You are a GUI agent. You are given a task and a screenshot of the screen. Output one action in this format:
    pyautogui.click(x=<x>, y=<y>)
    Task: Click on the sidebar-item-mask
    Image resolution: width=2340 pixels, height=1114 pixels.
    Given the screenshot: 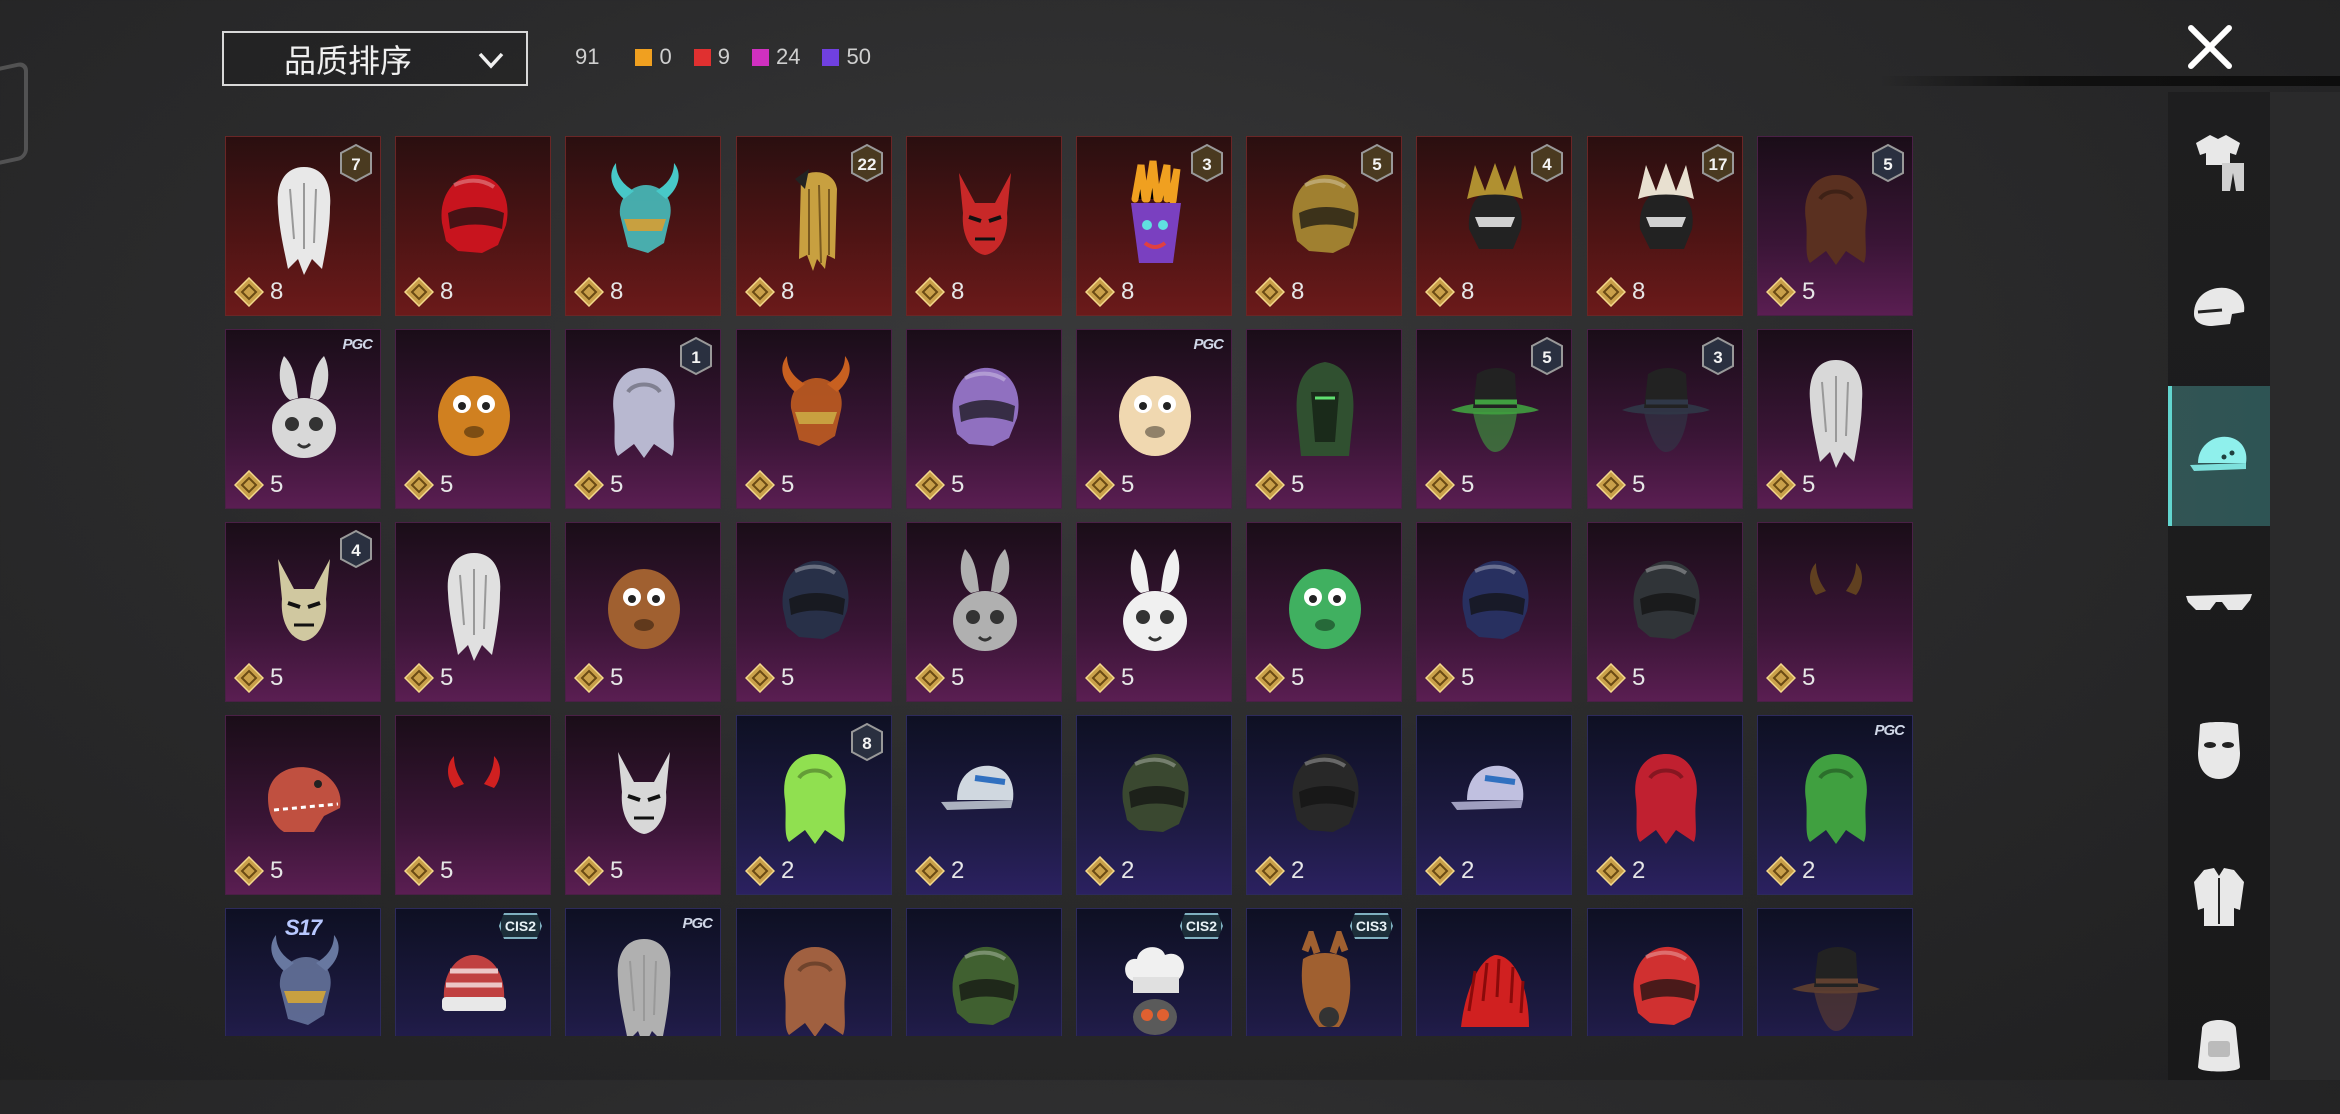 What is the action you would take?
    pyautogui.click(x=2219, y=750)
    